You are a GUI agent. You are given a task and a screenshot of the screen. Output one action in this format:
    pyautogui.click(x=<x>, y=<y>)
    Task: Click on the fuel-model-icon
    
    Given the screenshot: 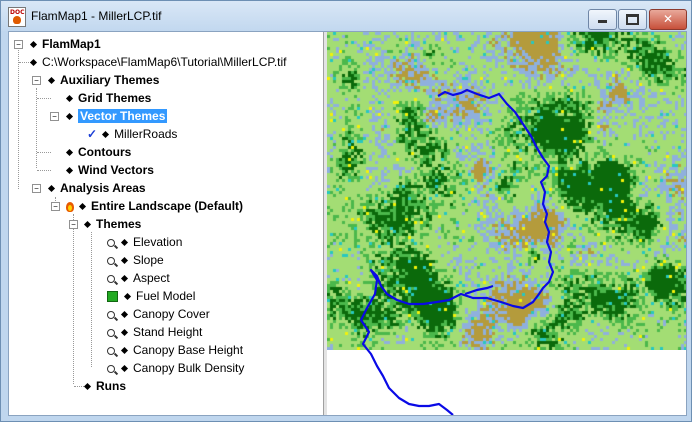 What is the action you would take?
    pyautogui.click(x=112, y=297)
    